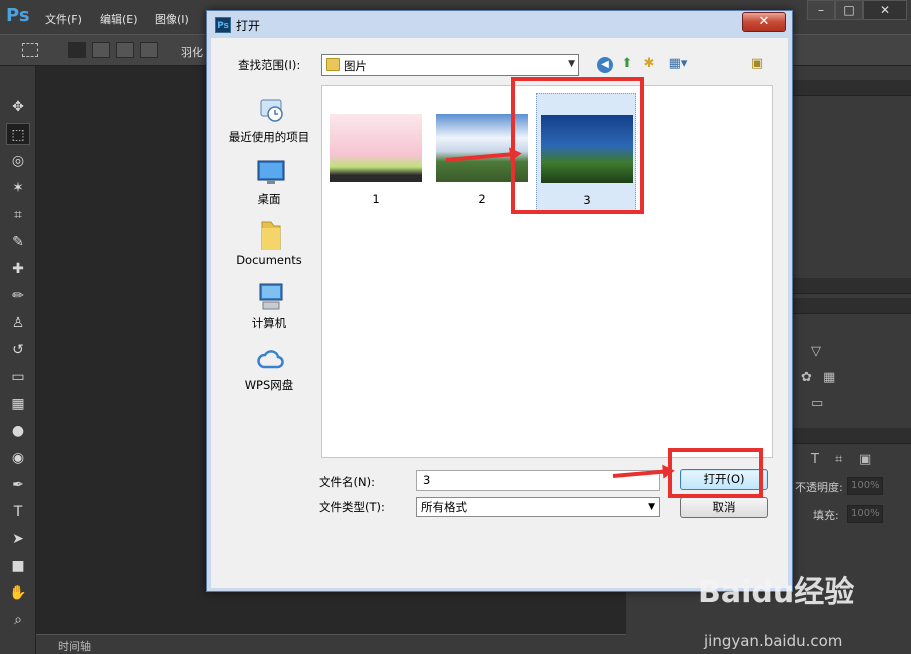 Image resolution: width=911 pixels, height=654 pixels. Describe the element at coordinates (18, 323) in the screenshot. I see `stamp-tool-icon: ♙` at that location.